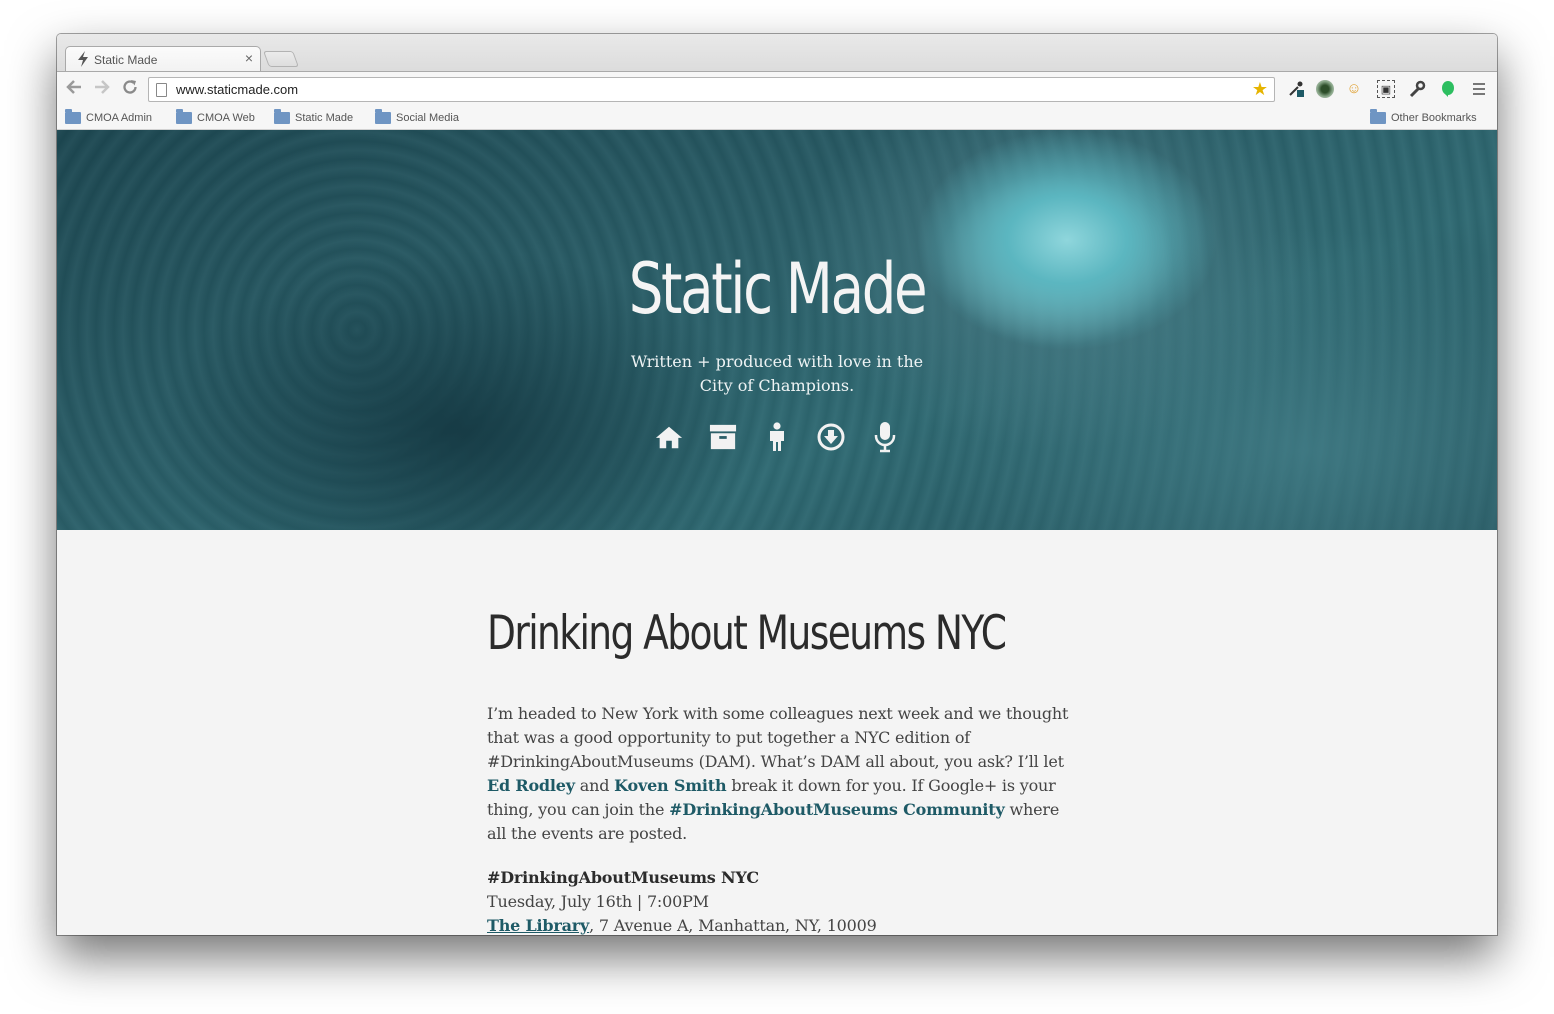  Describe the element at coordinates (531, 785) in the screenshot. I see `link-ed-rodley: Ed Rodley` at that location.